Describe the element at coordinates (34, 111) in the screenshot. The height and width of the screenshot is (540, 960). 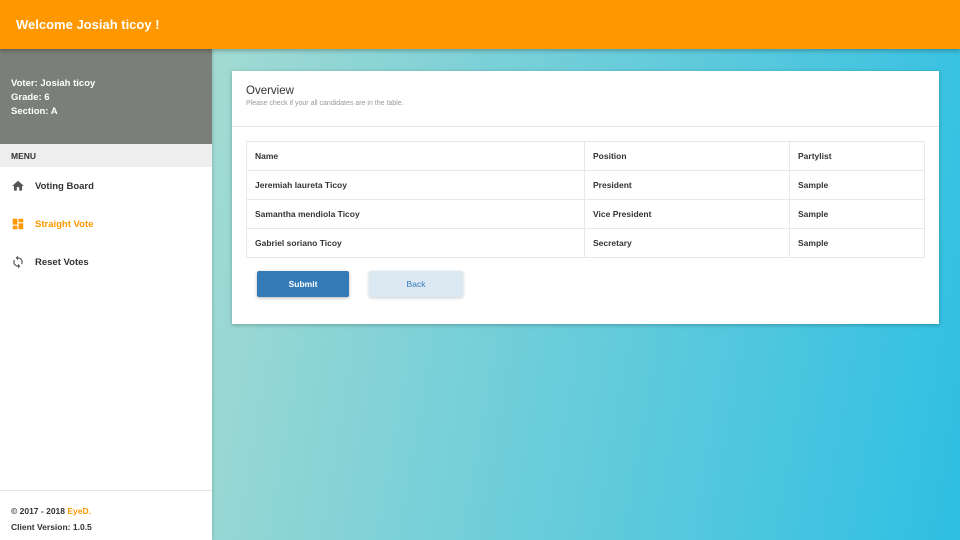
I see `voter-section: Section: A` at that location.